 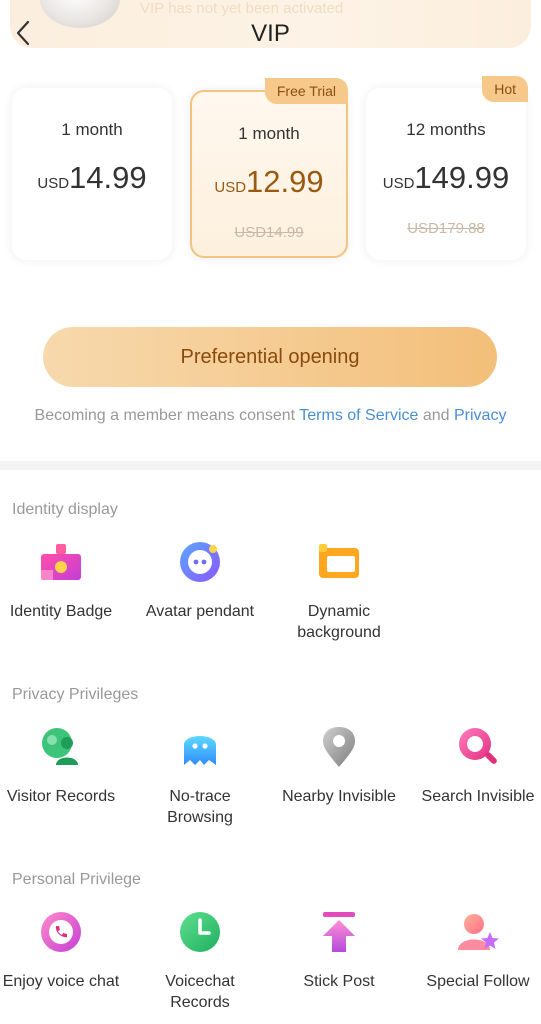 I want to click on feature-avatar-pendant: Avatar pendant, so click(x=200, y=581).